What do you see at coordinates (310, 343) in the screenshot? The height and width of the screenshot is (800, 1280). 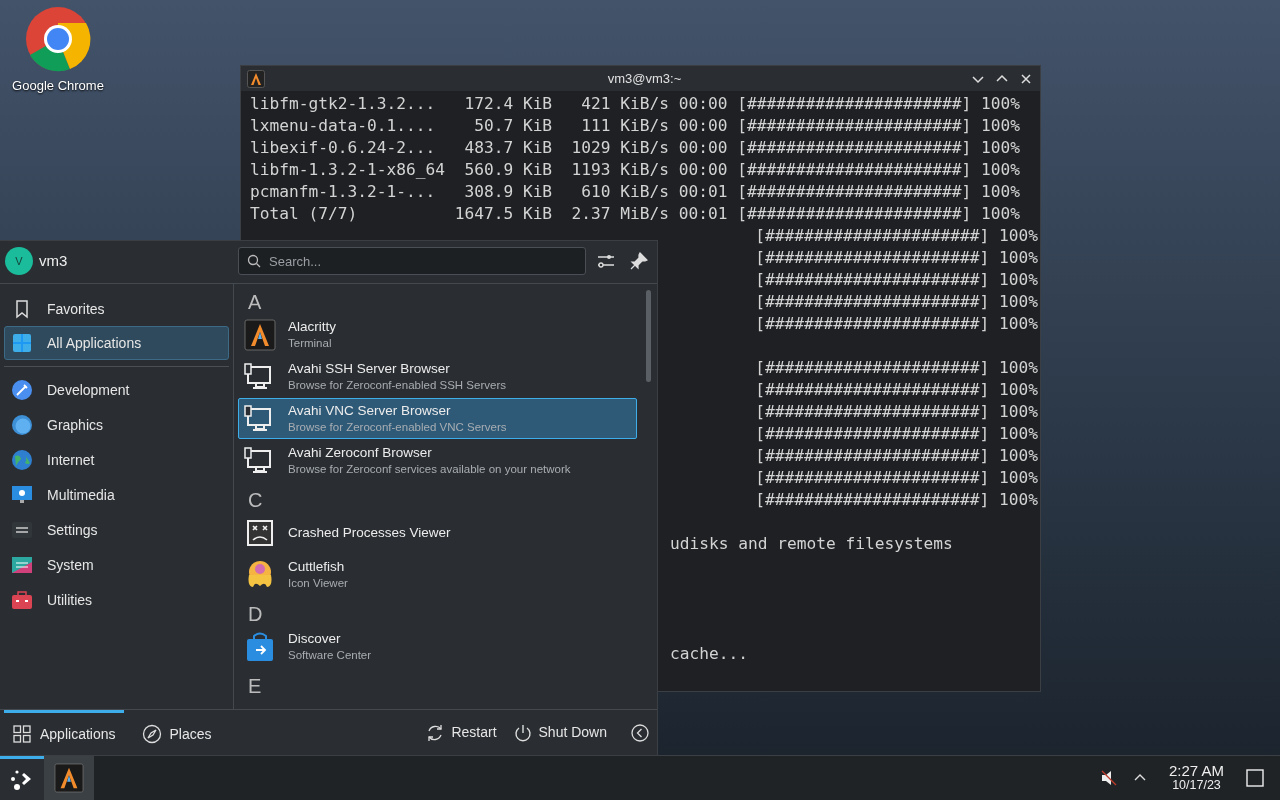 I see `app-description: Terminal` at bounding box center [310, 343].